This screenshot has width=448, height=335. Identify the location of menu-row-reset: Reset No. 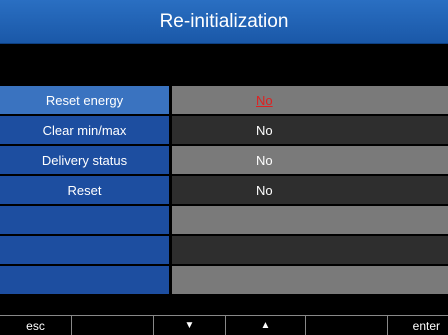
(224, 190).